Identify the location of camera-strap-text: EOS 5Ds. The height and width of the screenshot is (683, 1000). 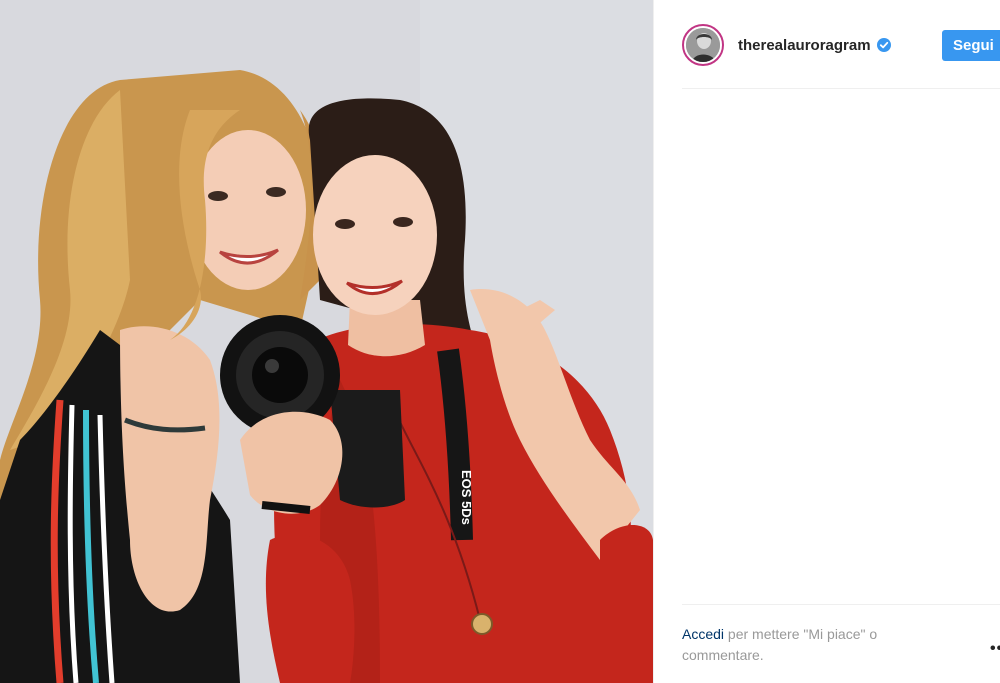
(466, 497).